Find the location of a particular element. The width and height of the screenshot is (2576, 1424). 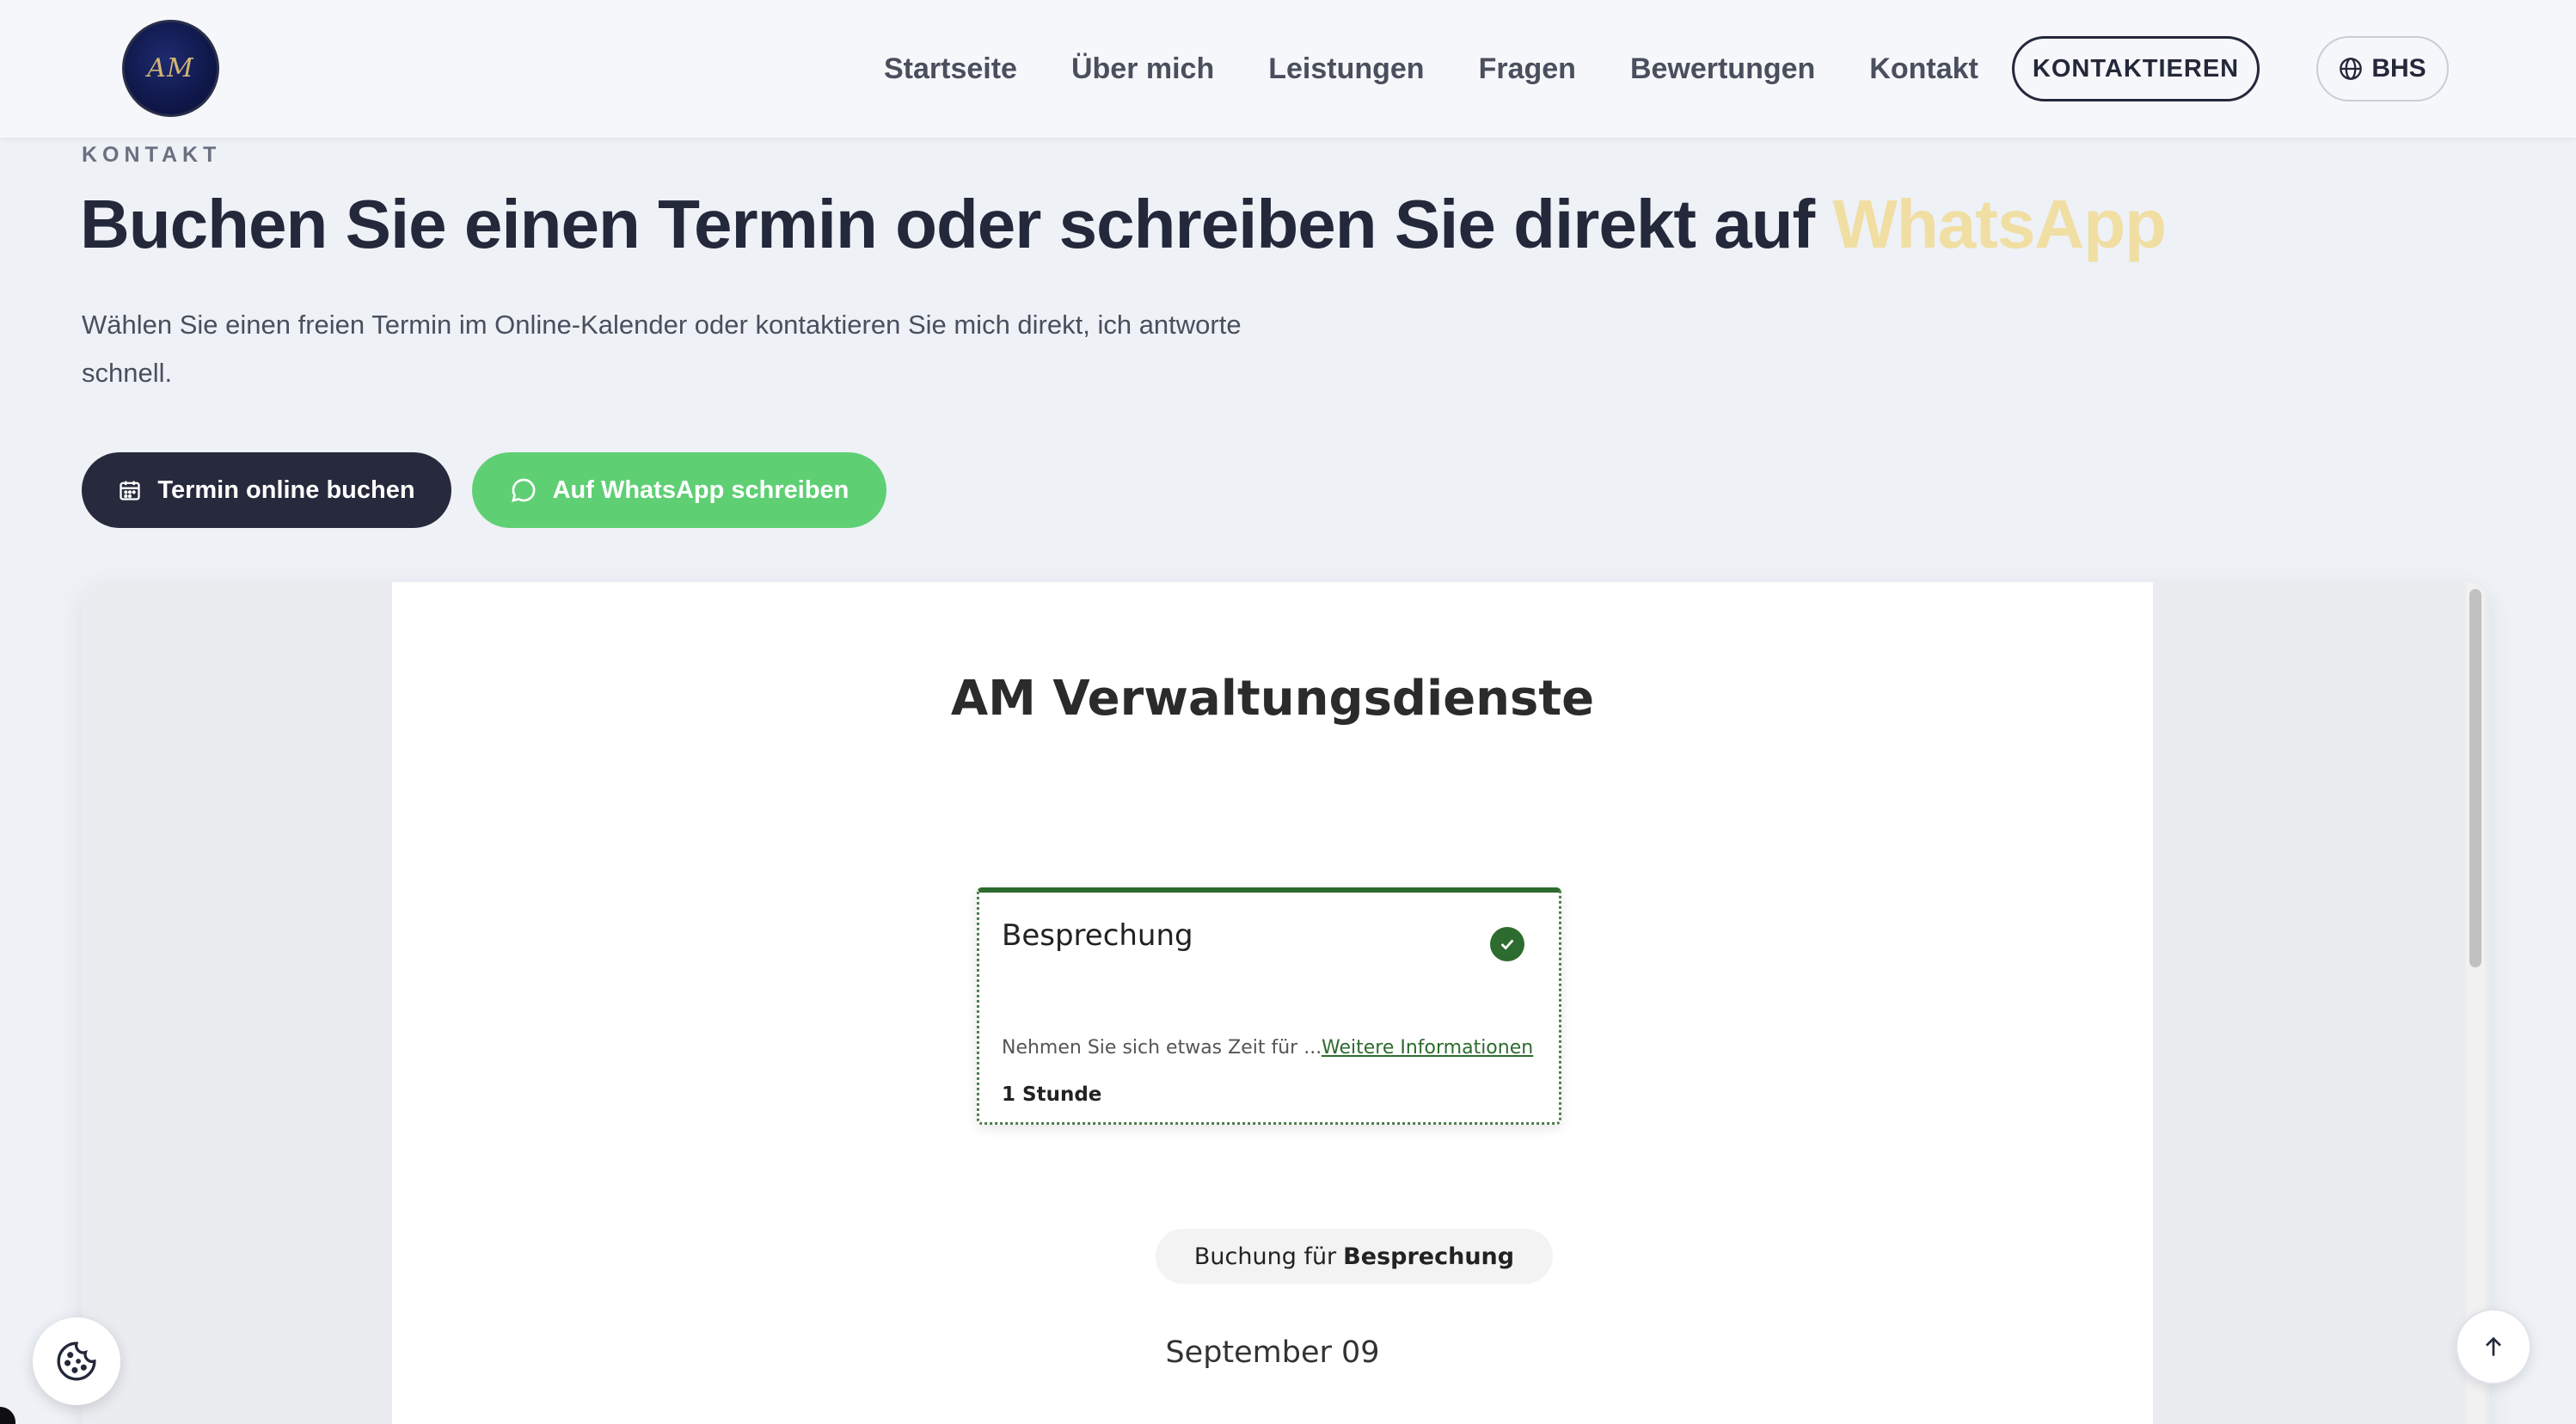

whatsapp-label: Auf WhatsApp schreiben is located at coordinates (700, 490).